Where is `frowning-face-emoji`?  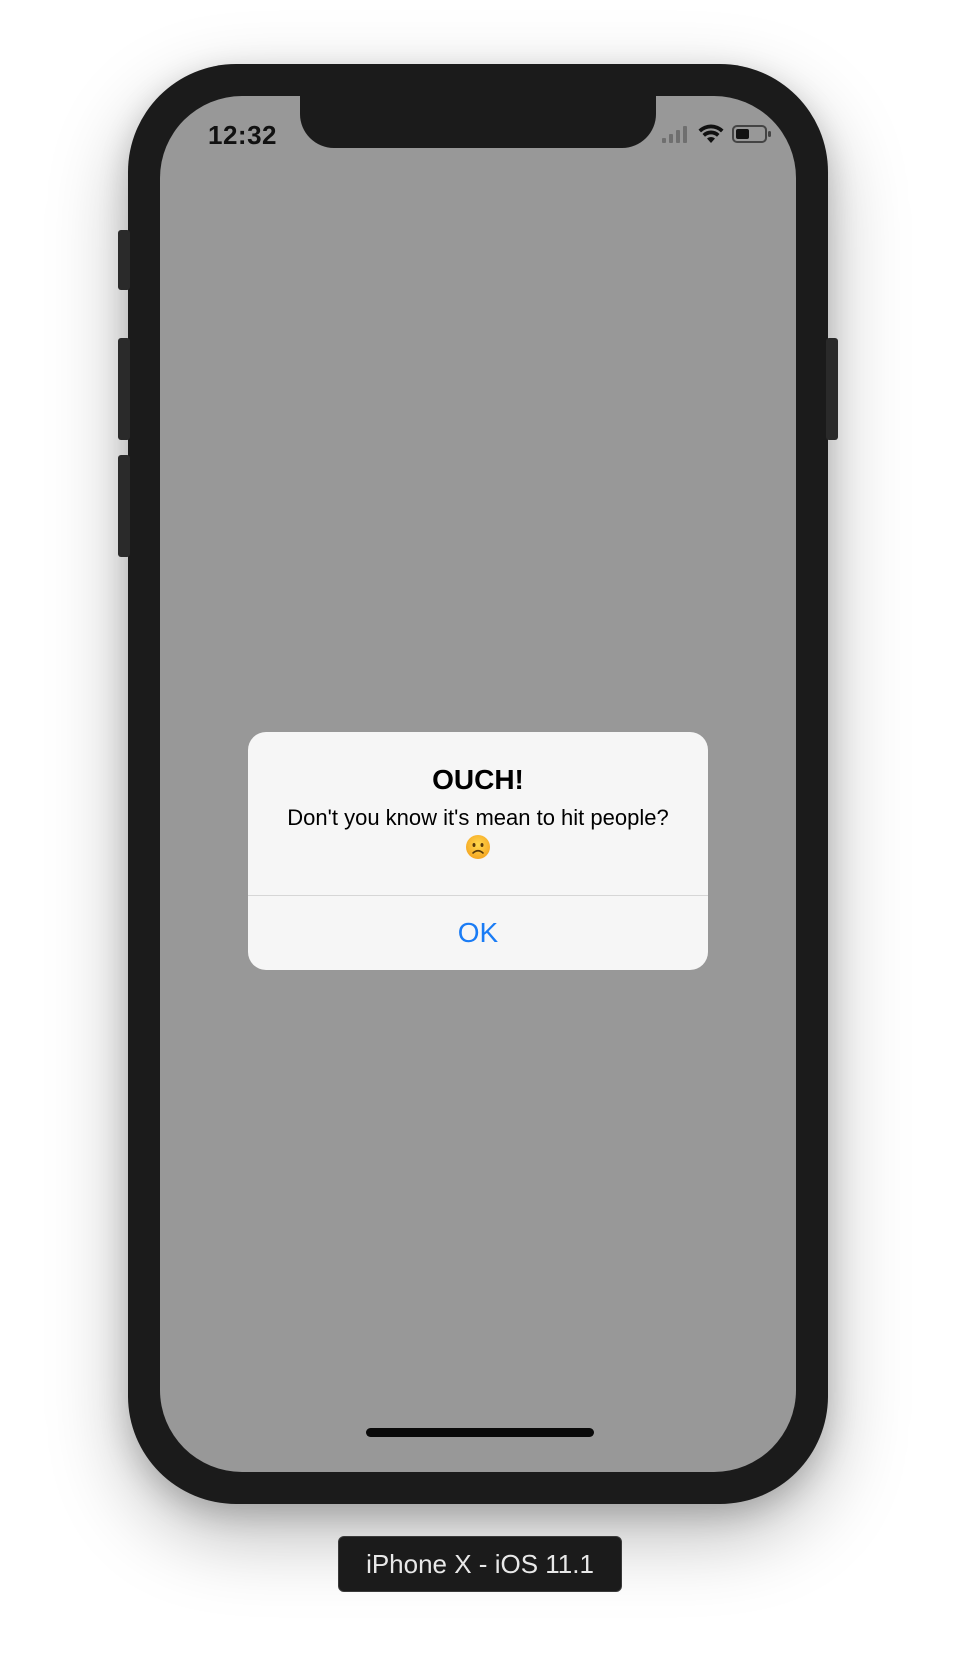
frowning-face-emoji is located at coordinates (478, 847).